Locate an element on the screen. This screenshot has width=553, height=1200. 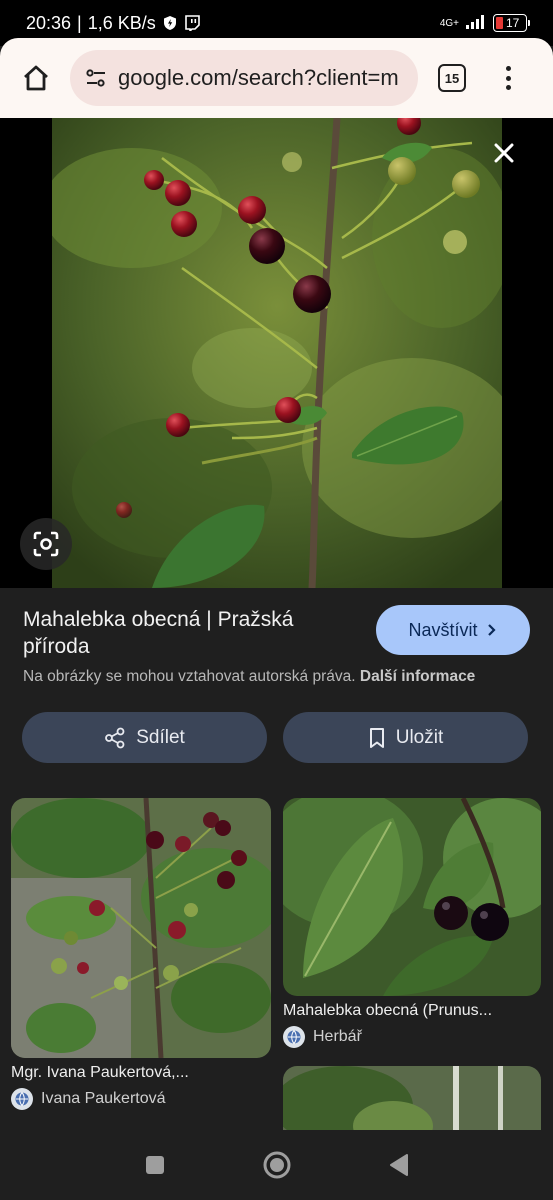
page-title: Mahalebka obecná | Pražská příroda is located at coordinates (193, 633).